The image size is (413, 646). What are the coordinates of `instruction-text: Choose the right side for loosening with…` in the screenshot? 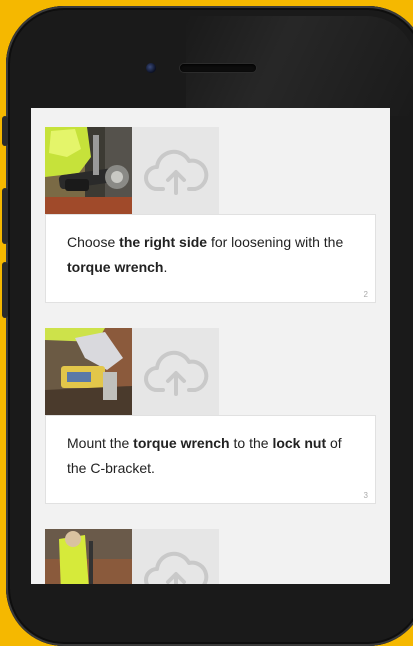 It's located at (205, 254).